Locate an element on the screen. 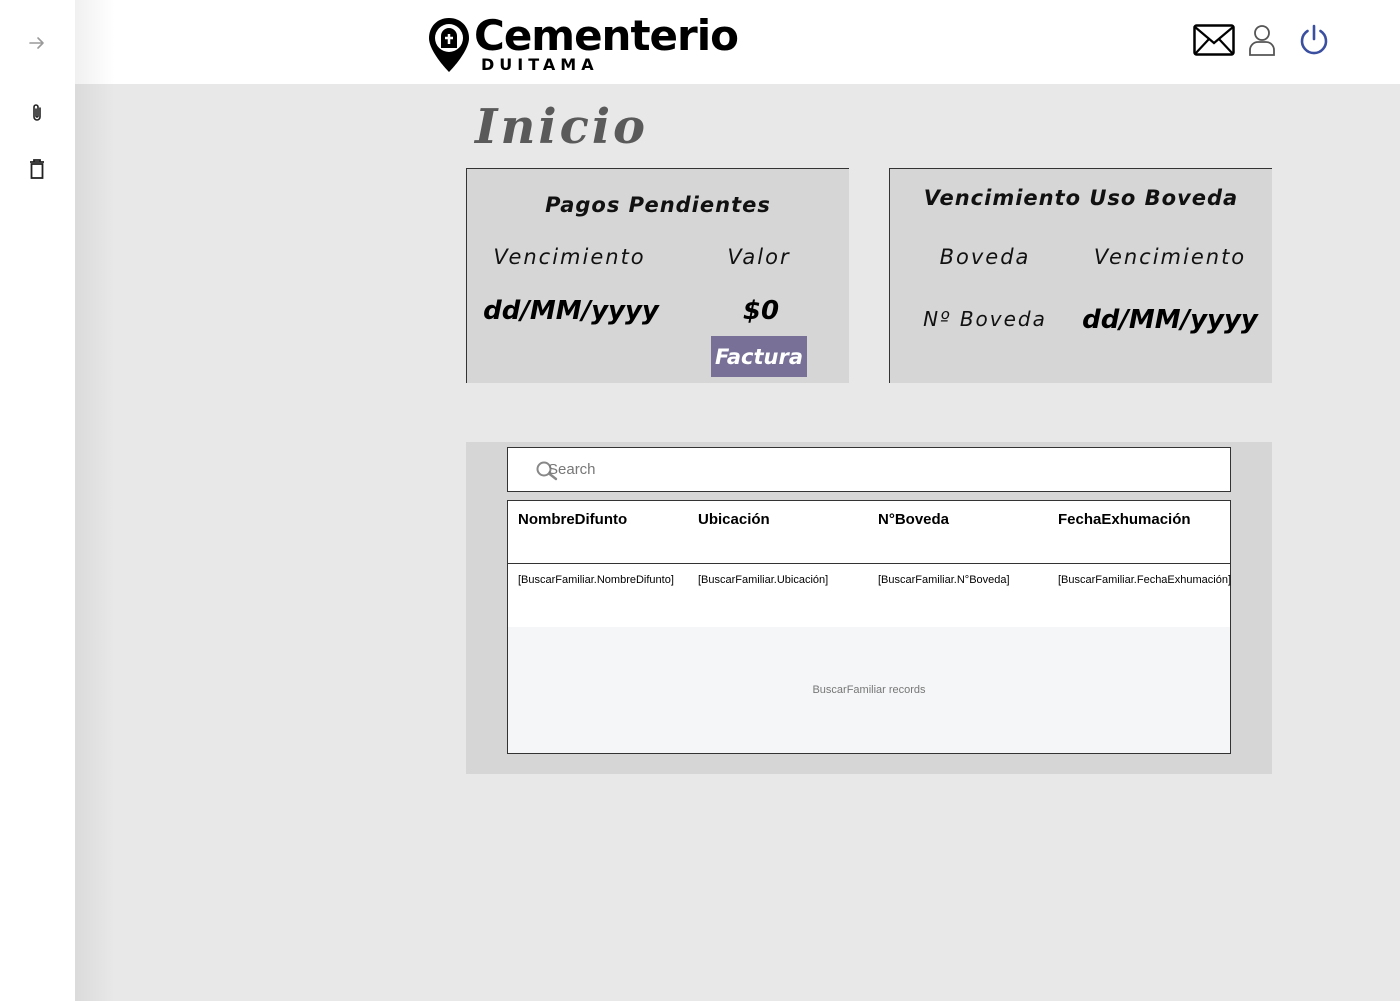 Image resolution: width=1400 pixels, height=1001 pixels. expand-sidebar-button is located at coordinates (37, 43).